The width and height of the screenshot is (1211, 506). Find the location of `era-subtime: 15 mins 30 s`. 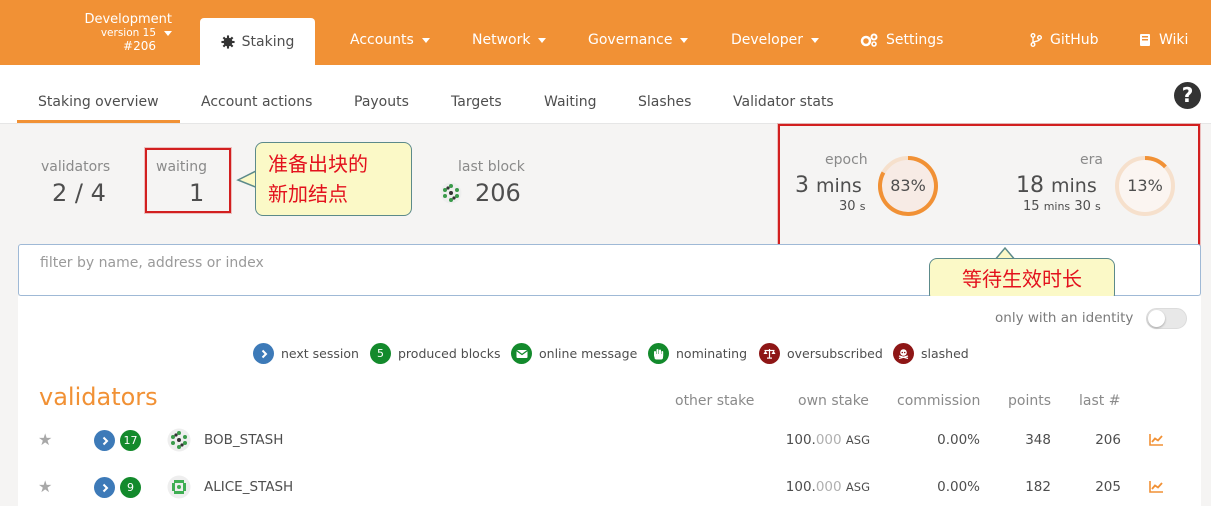

era-subtime: 15 mins 30 s is located at coordinates (1062, 206).